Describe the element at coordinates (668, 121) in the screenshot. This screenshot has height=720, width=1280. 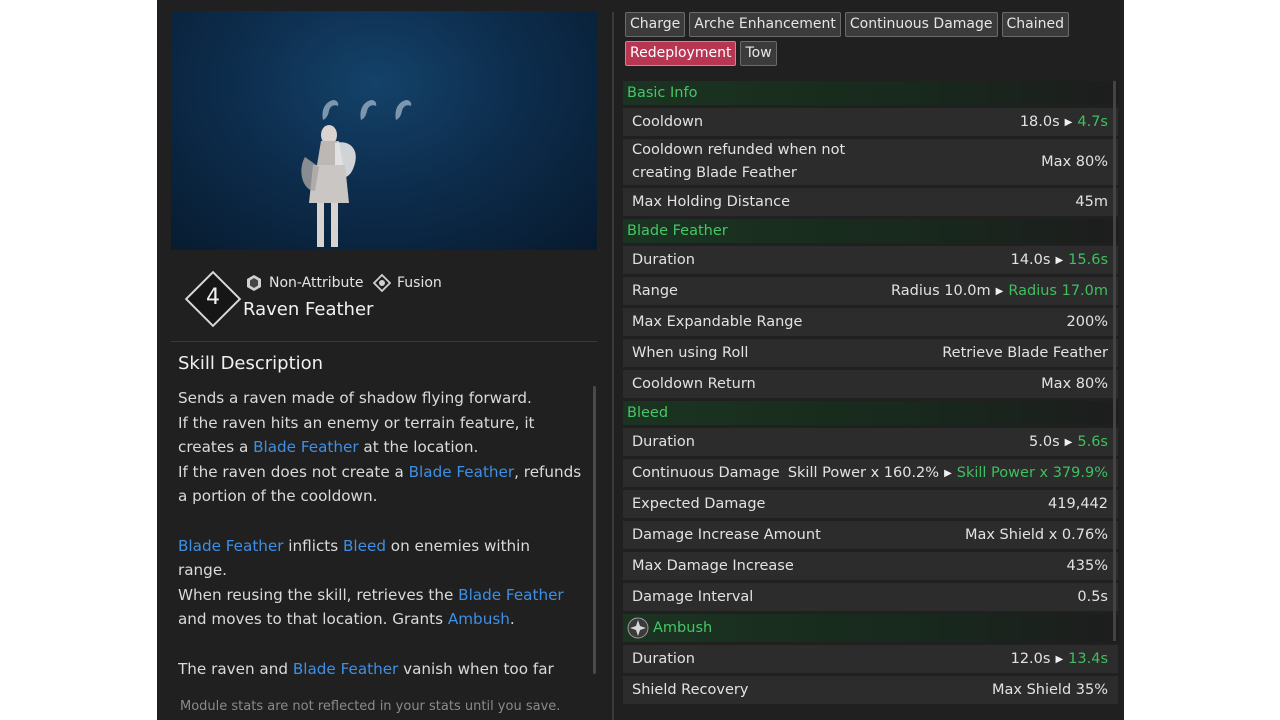
I see `stat-name: Cooldown` at that location.